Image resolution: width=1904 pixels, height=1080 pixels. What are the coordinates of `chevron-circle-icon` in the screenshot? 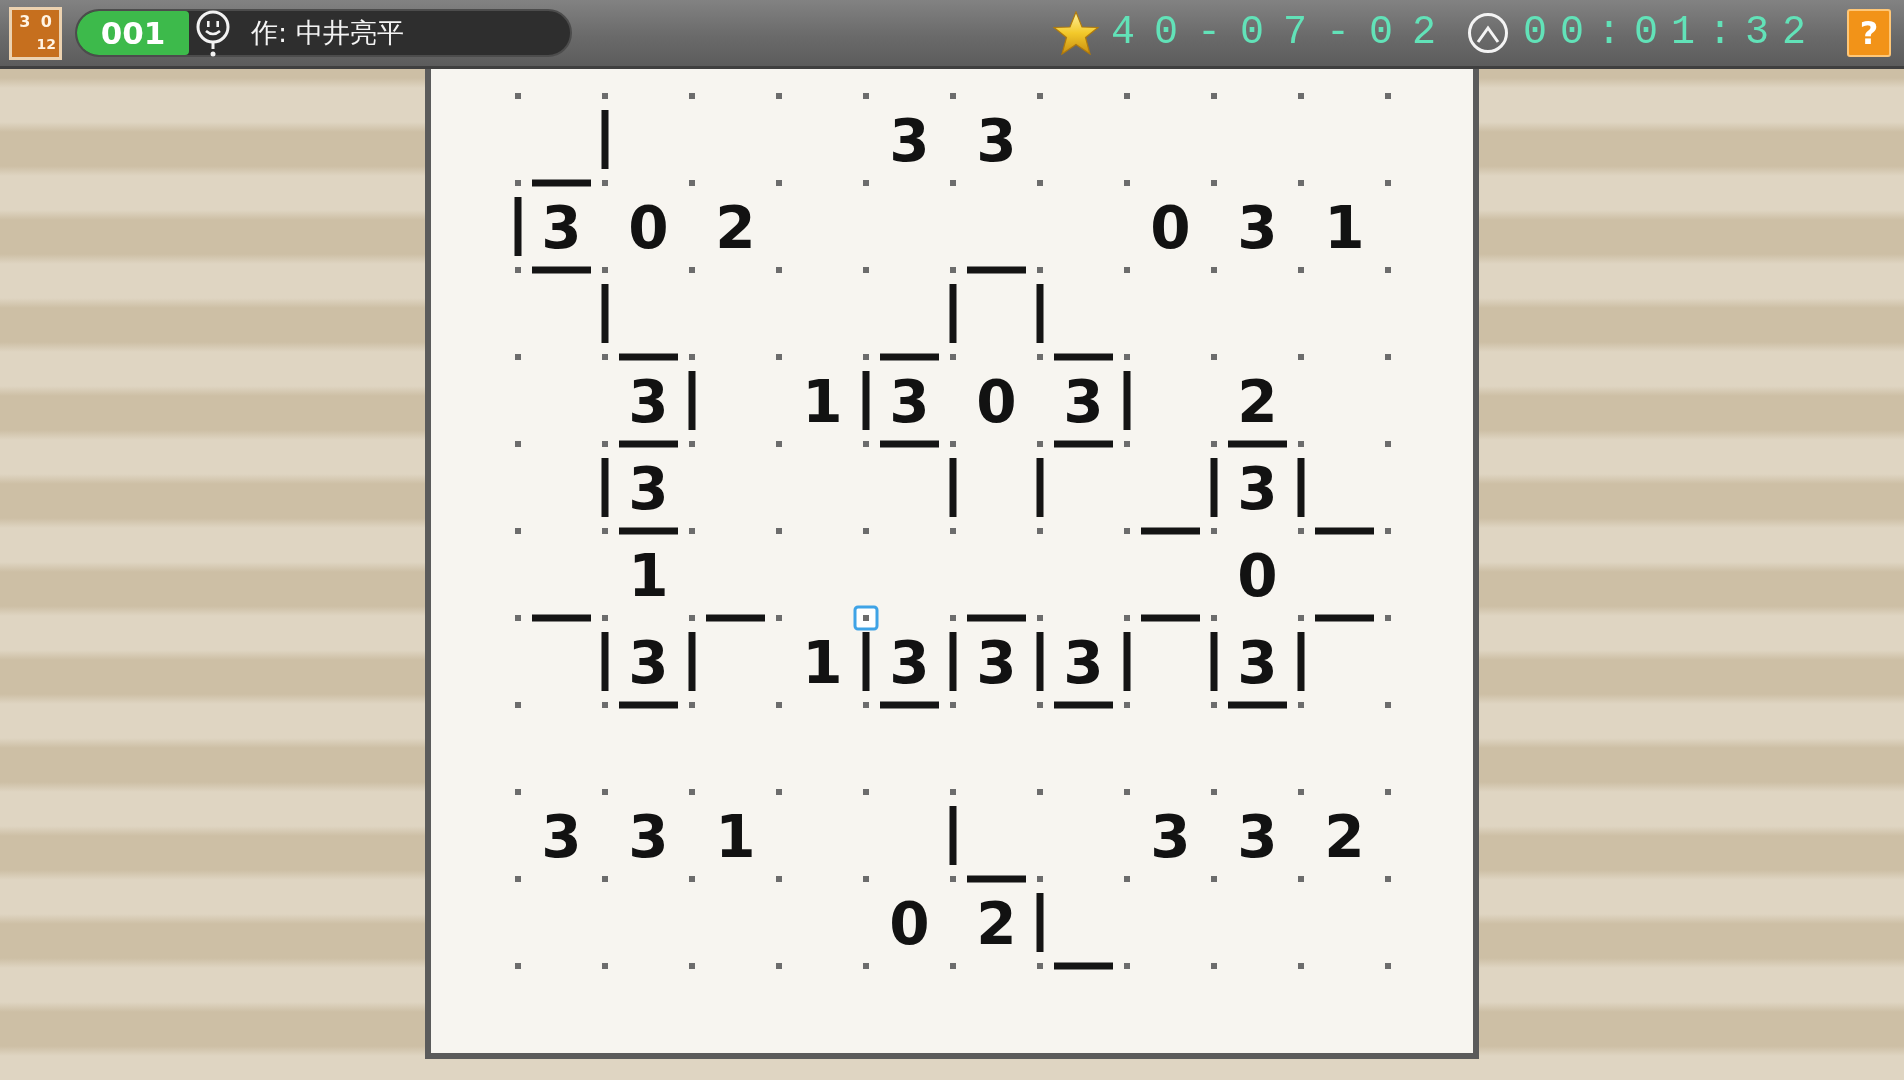 It's located at (1487, 33).